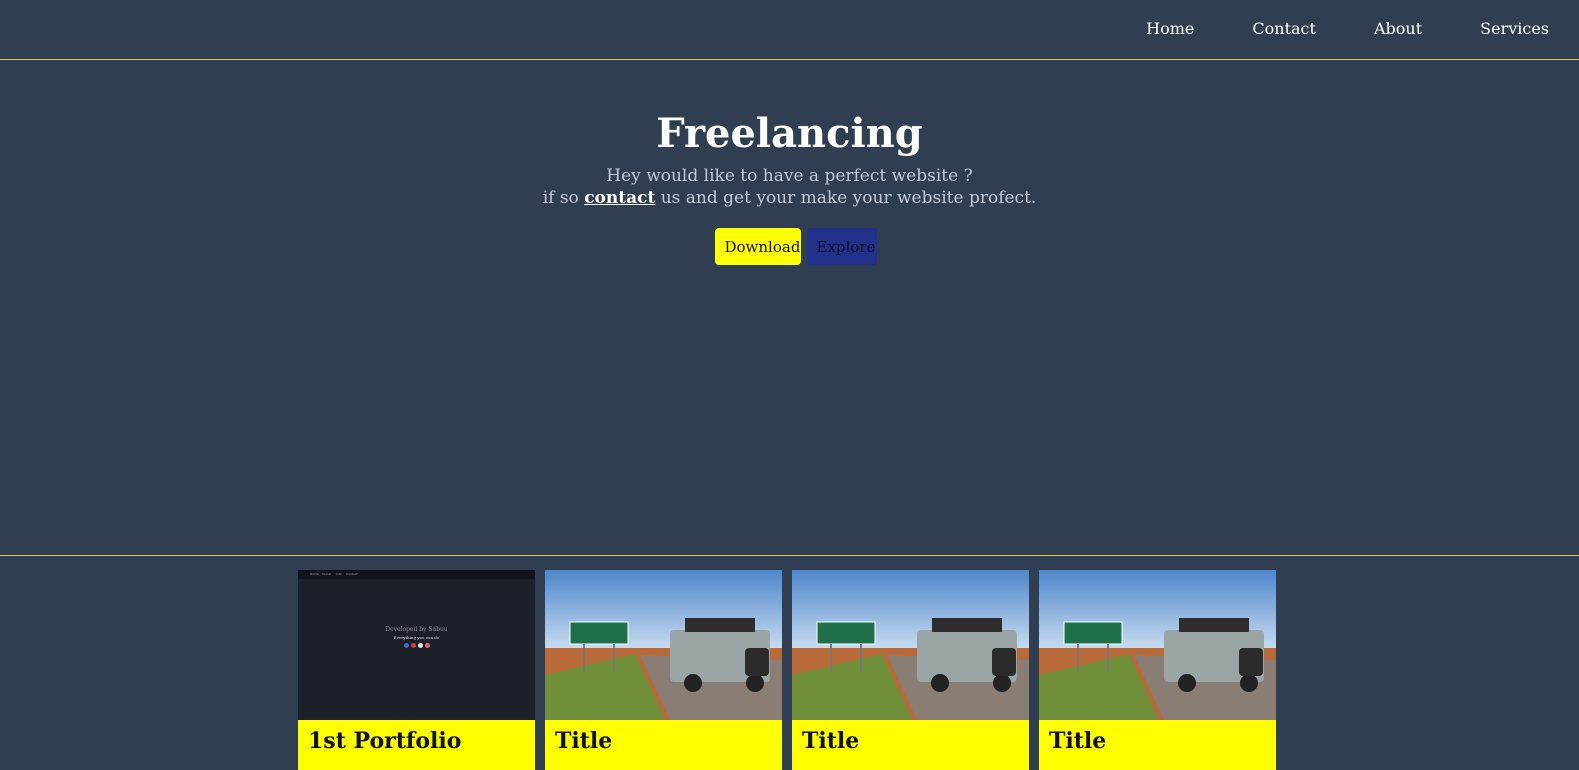 This screenshot has height=770, width=1579. What do you see at coordinates (416, 629) in the screenshot?
I see `thumbnail-line-1: Developed by Sabuu` at bounding box center [416, 629].